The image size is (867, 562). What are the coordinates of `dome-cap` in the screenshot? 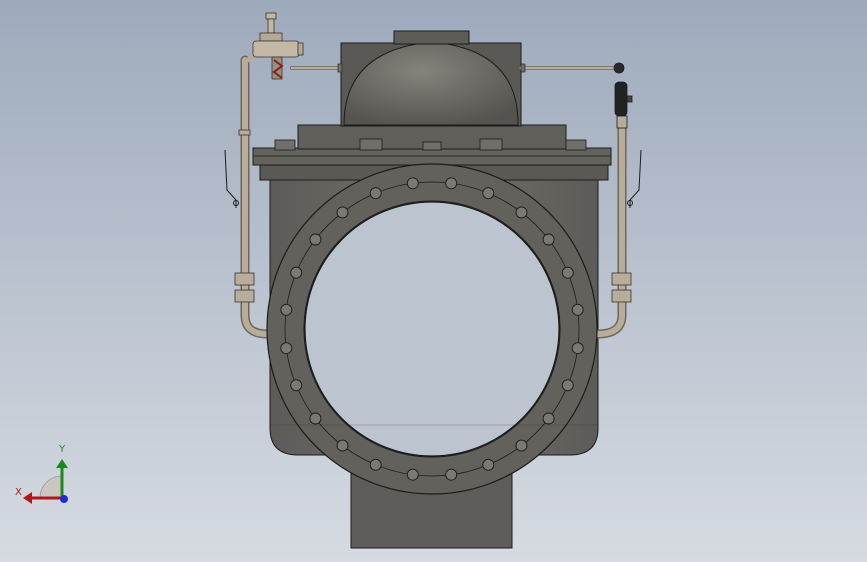 It's located at (431, 37).